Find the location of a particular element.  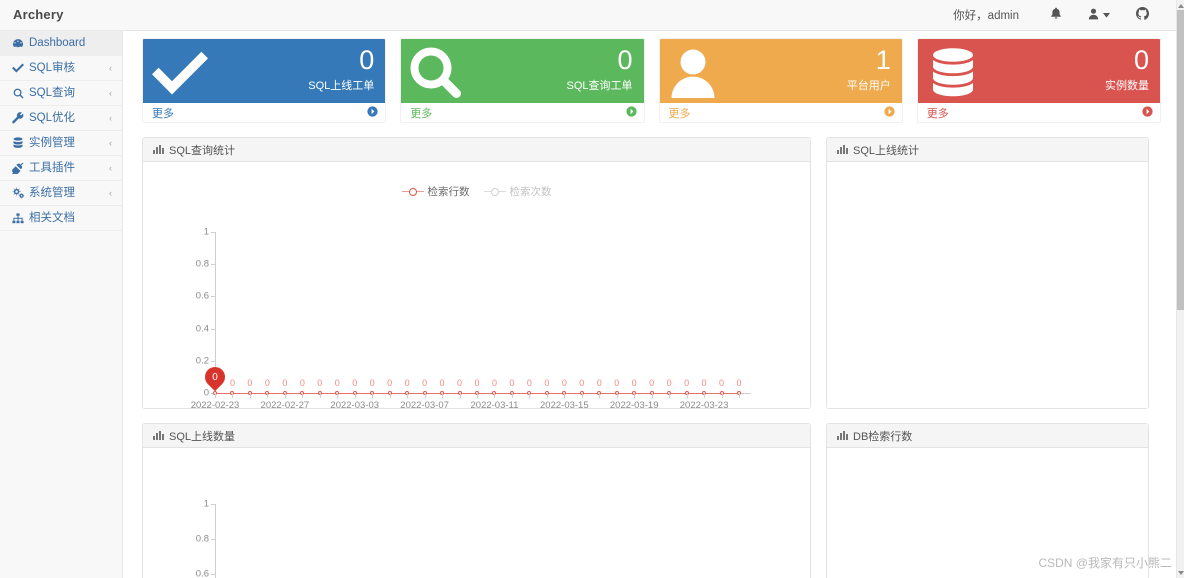

sidebar-item-nav7: 相关文档 is located at coordinates (61, 218).